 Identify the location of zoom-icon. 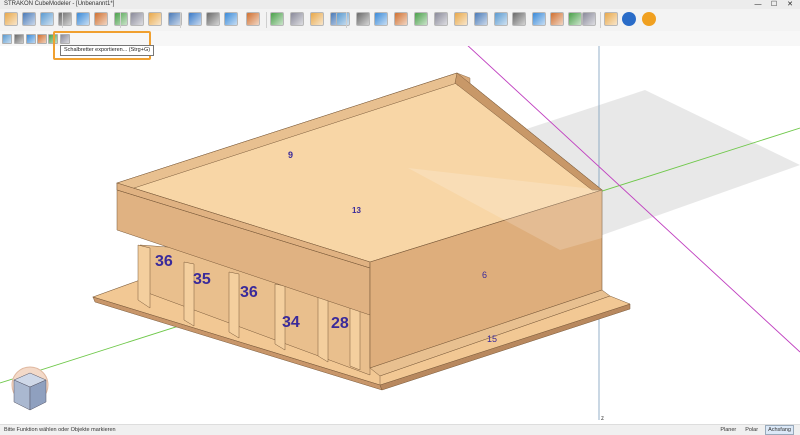
(213, 19).